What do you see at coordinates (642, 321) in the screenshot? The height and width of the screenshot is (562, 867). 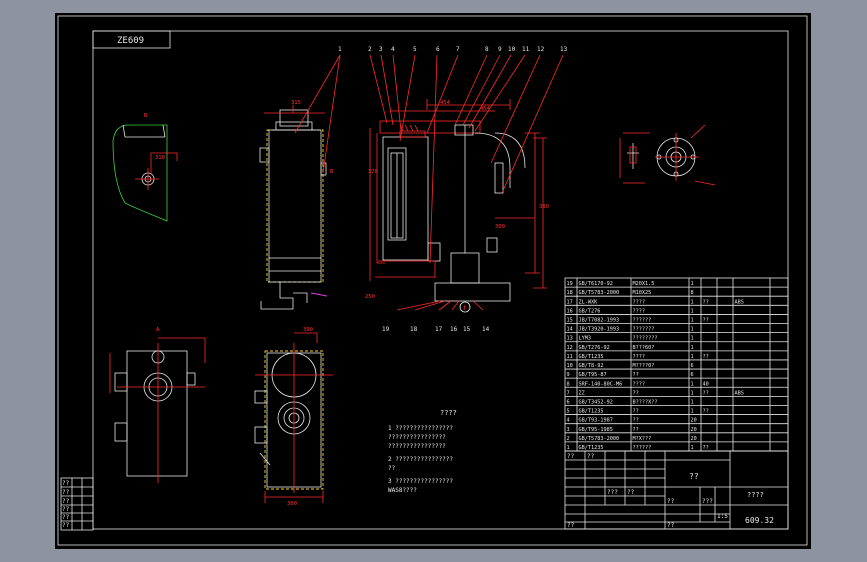 I see `parts-cell: ??????` at bounding box center [642, 321].